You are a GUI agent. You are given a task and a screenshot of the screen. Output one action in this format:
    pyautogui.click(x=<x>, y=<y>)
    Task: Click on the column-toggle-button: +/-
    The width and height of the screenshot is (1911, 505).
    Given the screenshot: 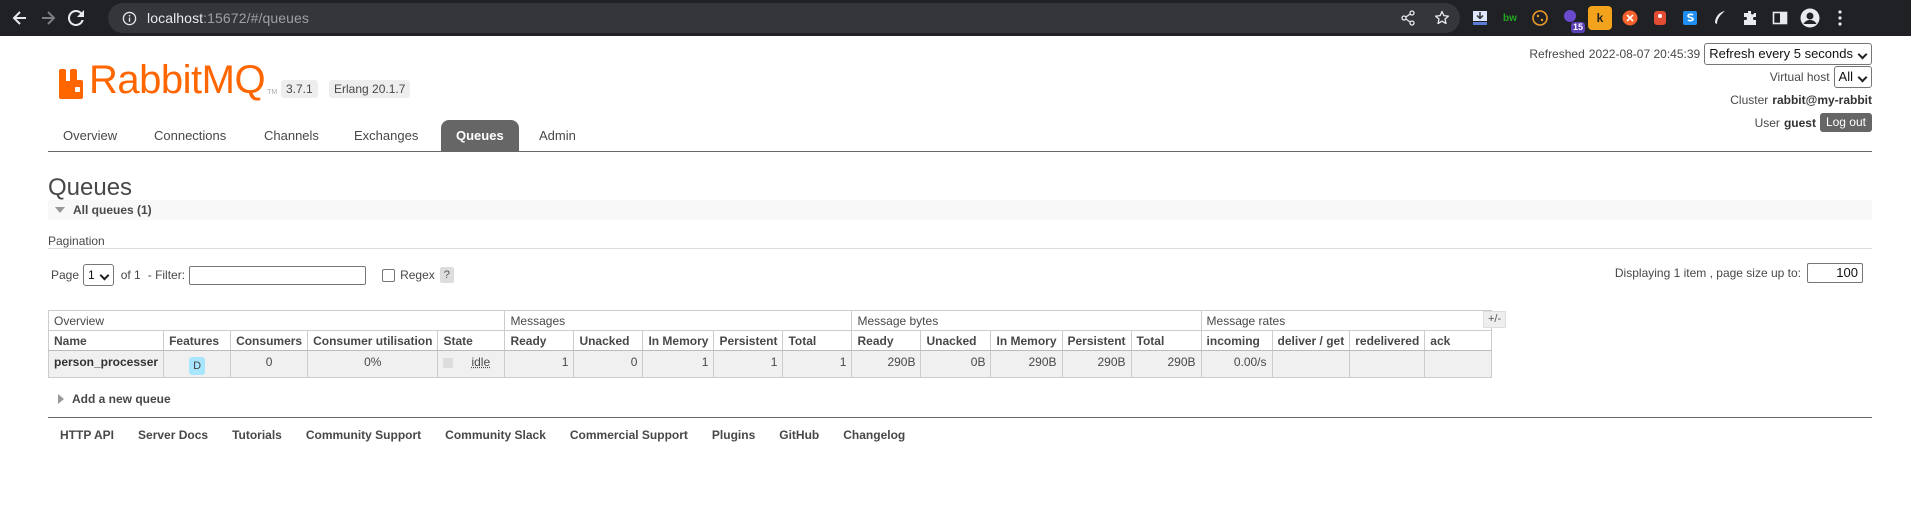 What is the action you would take?
    pyautogui.click(x=1495, y=319)
    